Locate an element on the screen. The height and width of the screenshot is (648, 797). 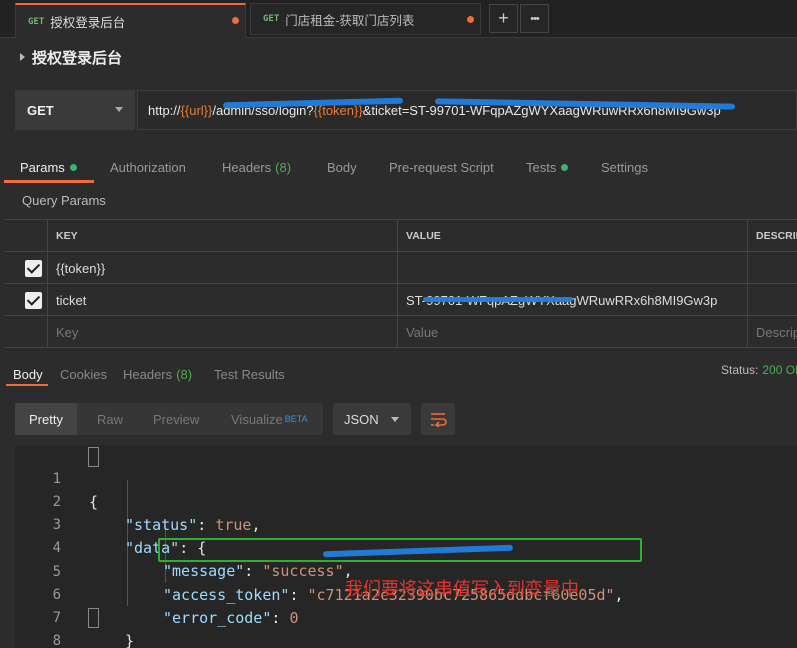
tab-label: Test Results is located at coordinates (249, 374).